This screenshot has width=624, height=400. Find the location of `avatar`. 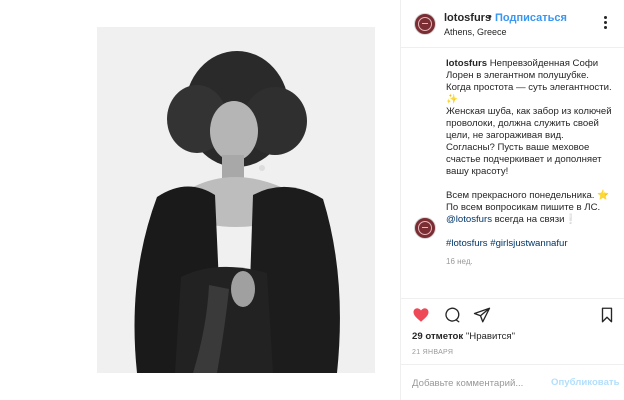

avatar is located at coordinates (425, 24).